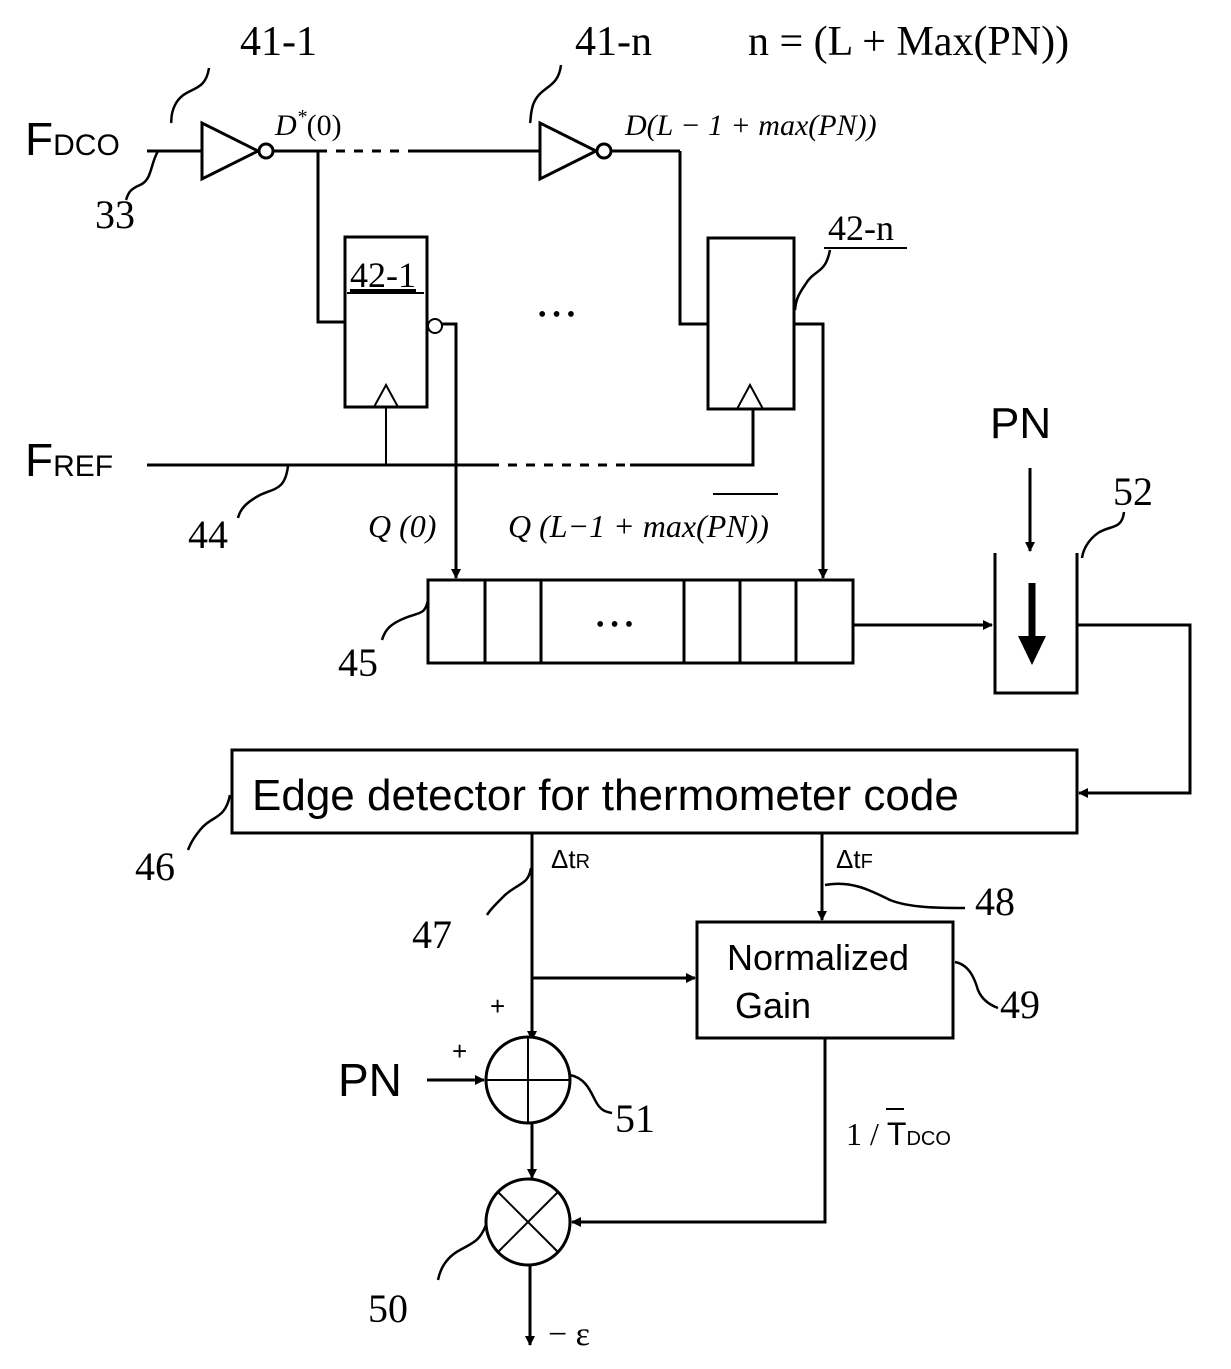 The height and width of the screenshot is (1369, 1231). Describe the element at coordinates (393, 322) in the screenshot. I see `flipflop-42-1: 42-1` at that location.